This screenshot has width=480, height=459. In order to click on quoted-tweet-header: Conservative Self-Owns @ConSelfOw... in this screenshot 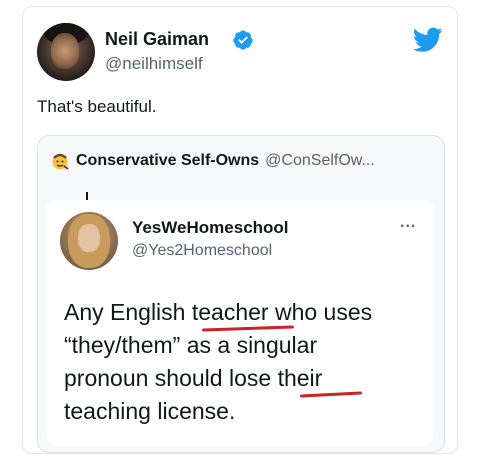, I will do `click(212, 161)`.